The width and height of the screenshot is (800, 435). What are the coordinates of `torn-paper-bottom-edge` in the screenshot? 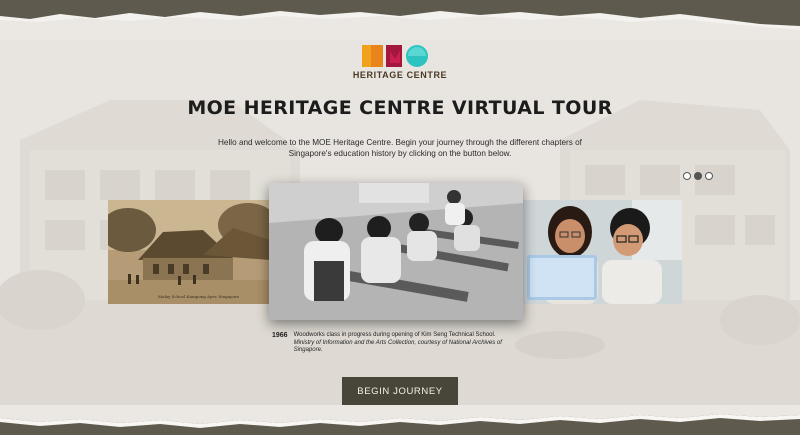 It's located at (400, 420).